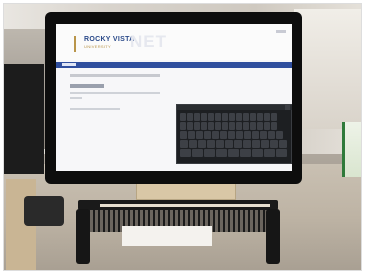 Image resolution: width=365 pixels, height=274 pixels. I want to click on on-screen-keyboard, so click(234, 134).